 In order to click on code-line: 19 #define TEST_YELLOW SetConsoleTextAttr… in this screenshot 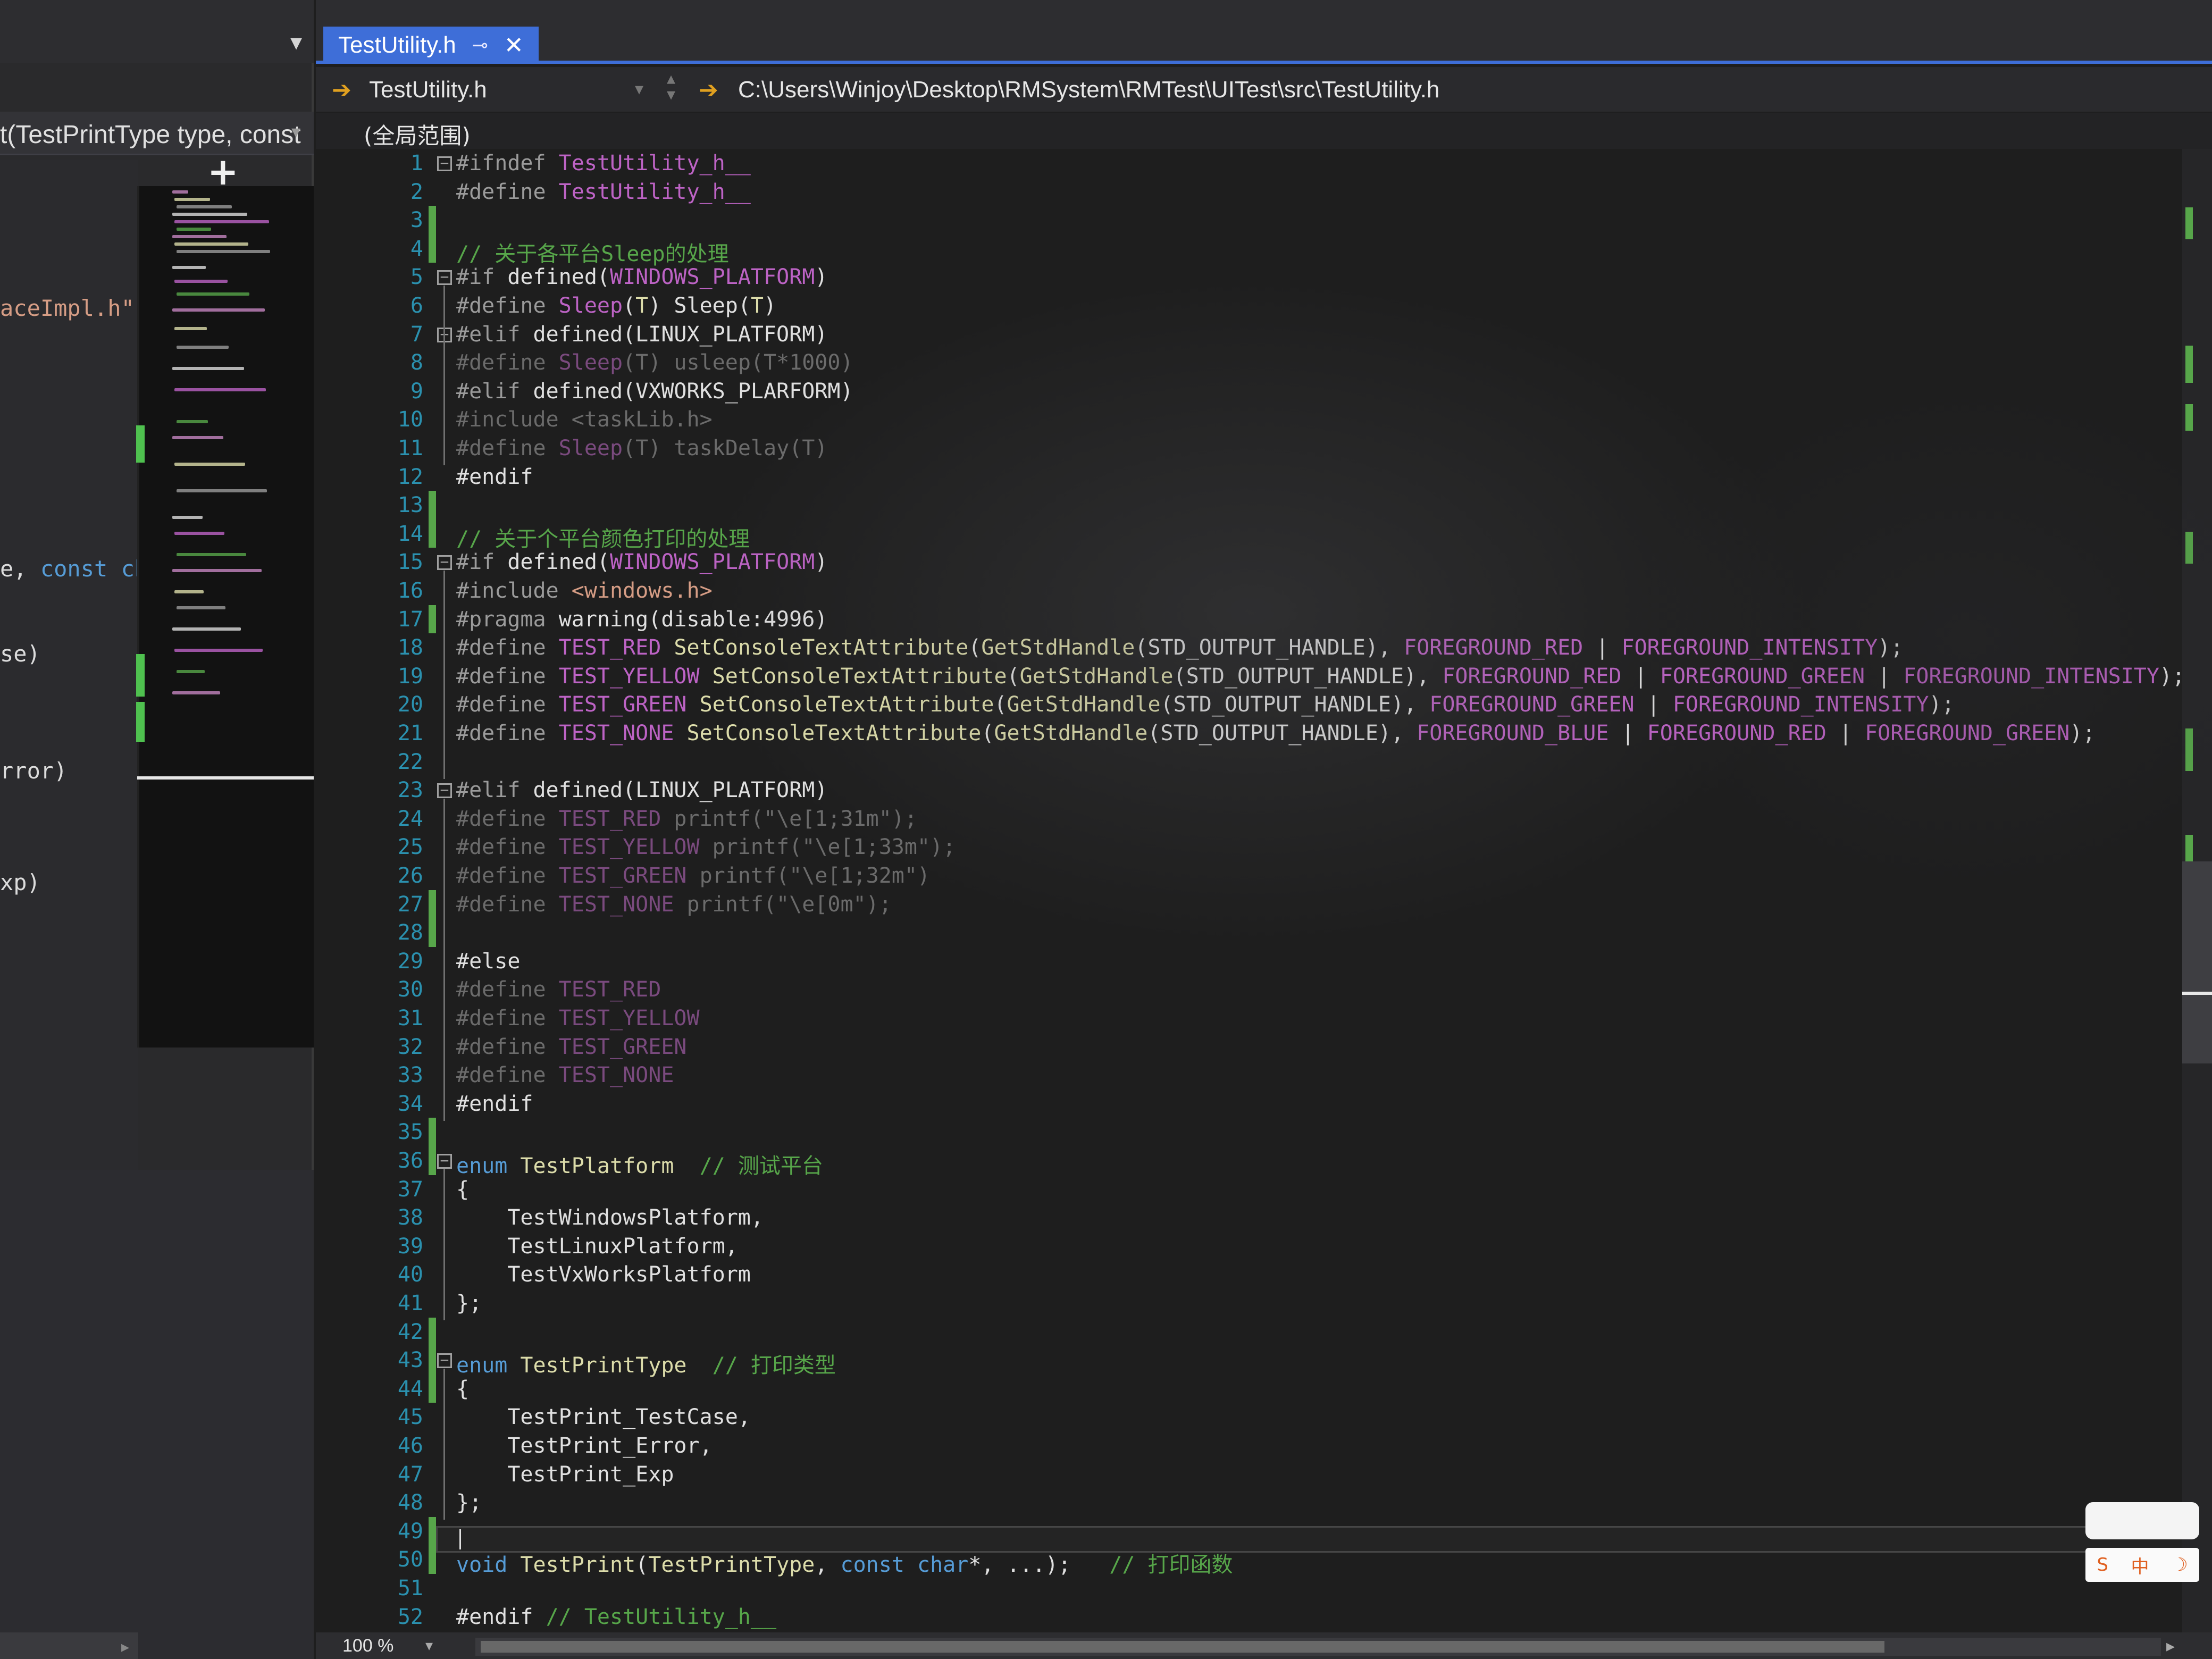, I will do `click(1264, 676)`.